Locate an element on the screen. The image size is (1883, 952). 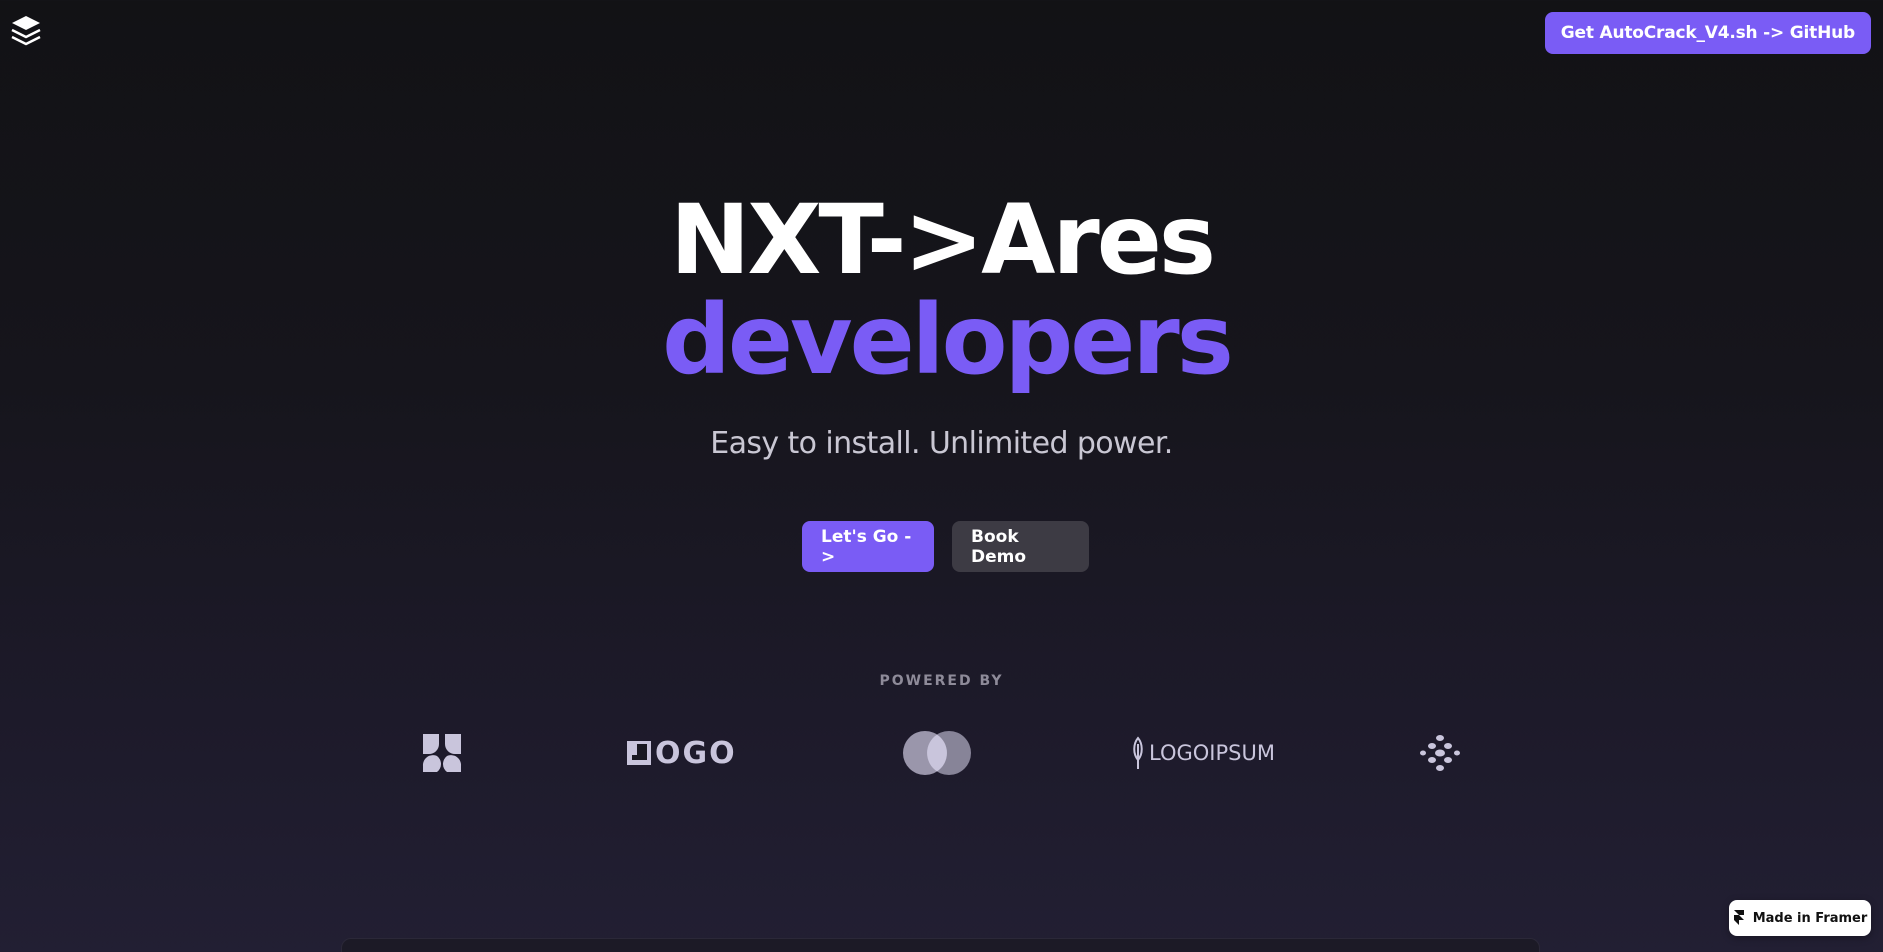
logo-wordmark-text: OGO is located at coordinates (696, 753).